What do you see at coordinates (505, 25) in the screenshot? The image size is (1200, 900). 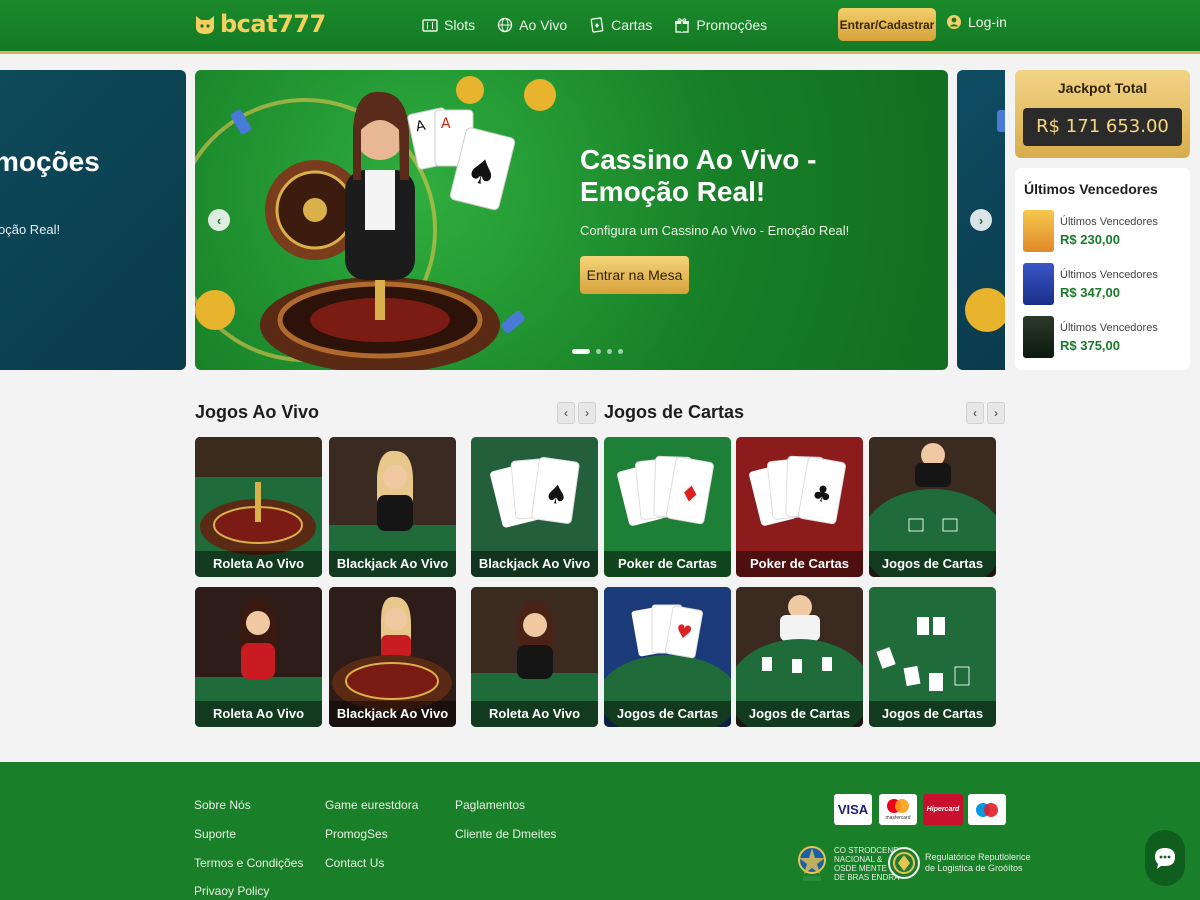 I see `globe-icon` at bounding box center [505, 25].